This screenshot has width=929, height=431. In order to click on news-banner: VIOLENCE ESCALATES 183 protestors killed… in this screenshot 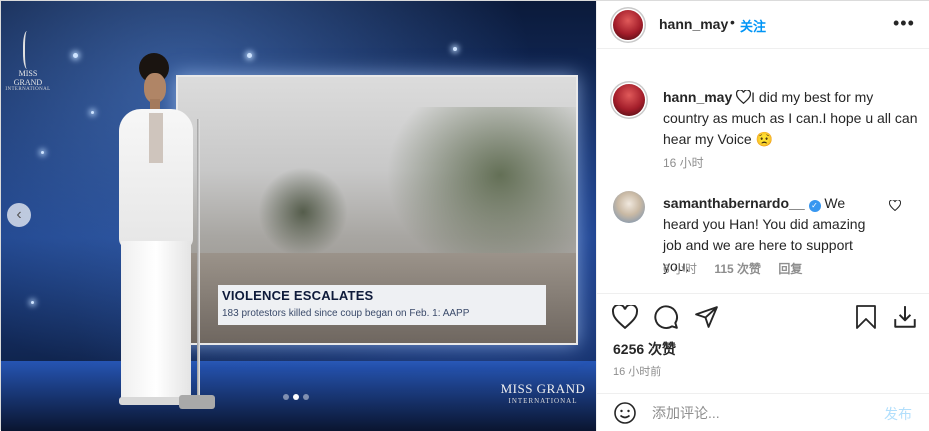, I will do `click(382, 305)`.